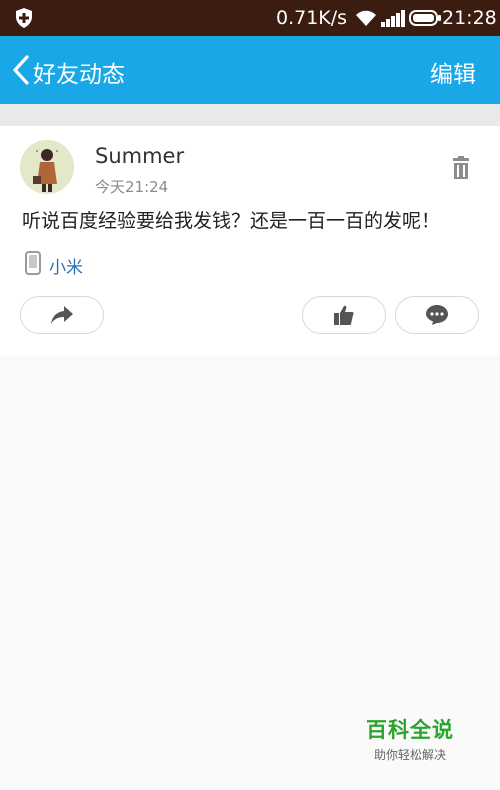 The image size is (500, 790). I want to click on divider, so click(250, 115).